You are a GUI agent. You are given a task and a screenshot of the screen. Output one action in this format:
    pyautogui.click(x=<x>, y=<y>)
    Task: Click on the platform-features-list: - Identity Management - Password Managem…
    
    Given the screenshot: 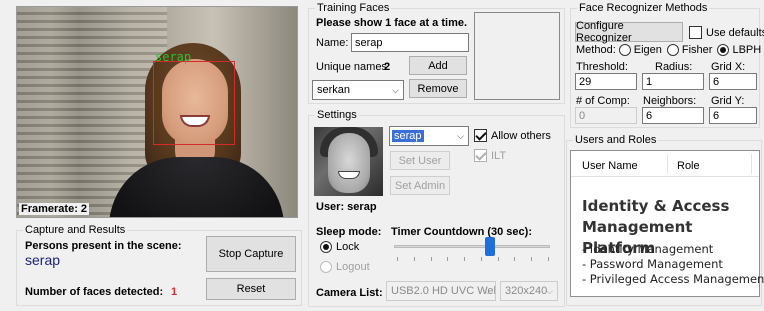 What is the action you would take?
    pyautogui.click(x=673, y=264)
    